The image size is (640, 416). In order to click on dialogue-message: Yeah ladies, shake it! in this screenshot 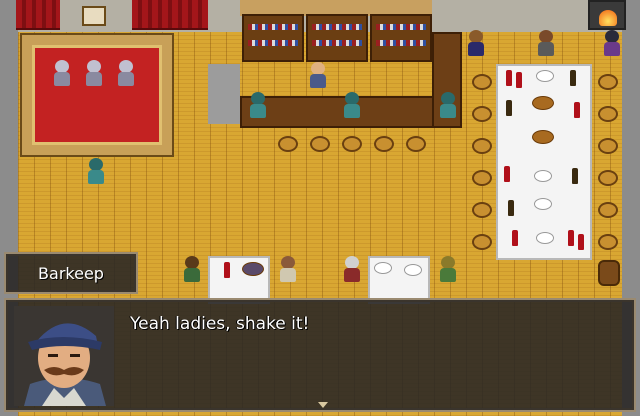, I will do `click(220, 324)`.